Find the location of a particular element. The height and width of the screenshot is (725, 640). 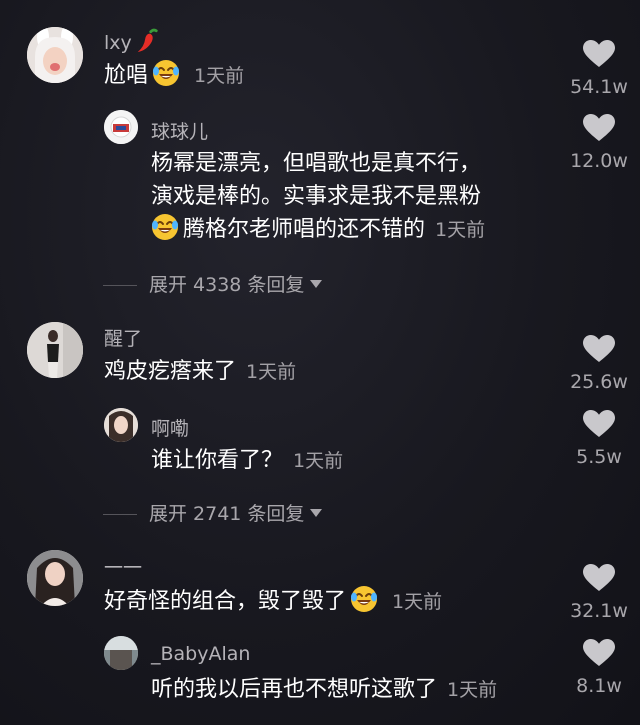

like-button: 25.6w is located at coordinates (599, 364).